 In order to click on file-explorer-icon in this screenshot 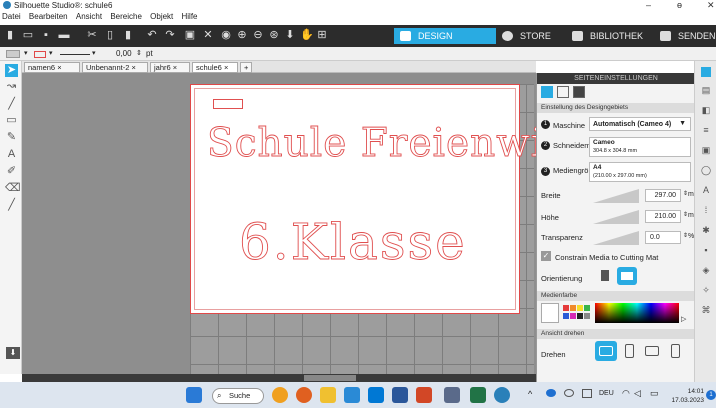, I will do `click(328, 395)`.